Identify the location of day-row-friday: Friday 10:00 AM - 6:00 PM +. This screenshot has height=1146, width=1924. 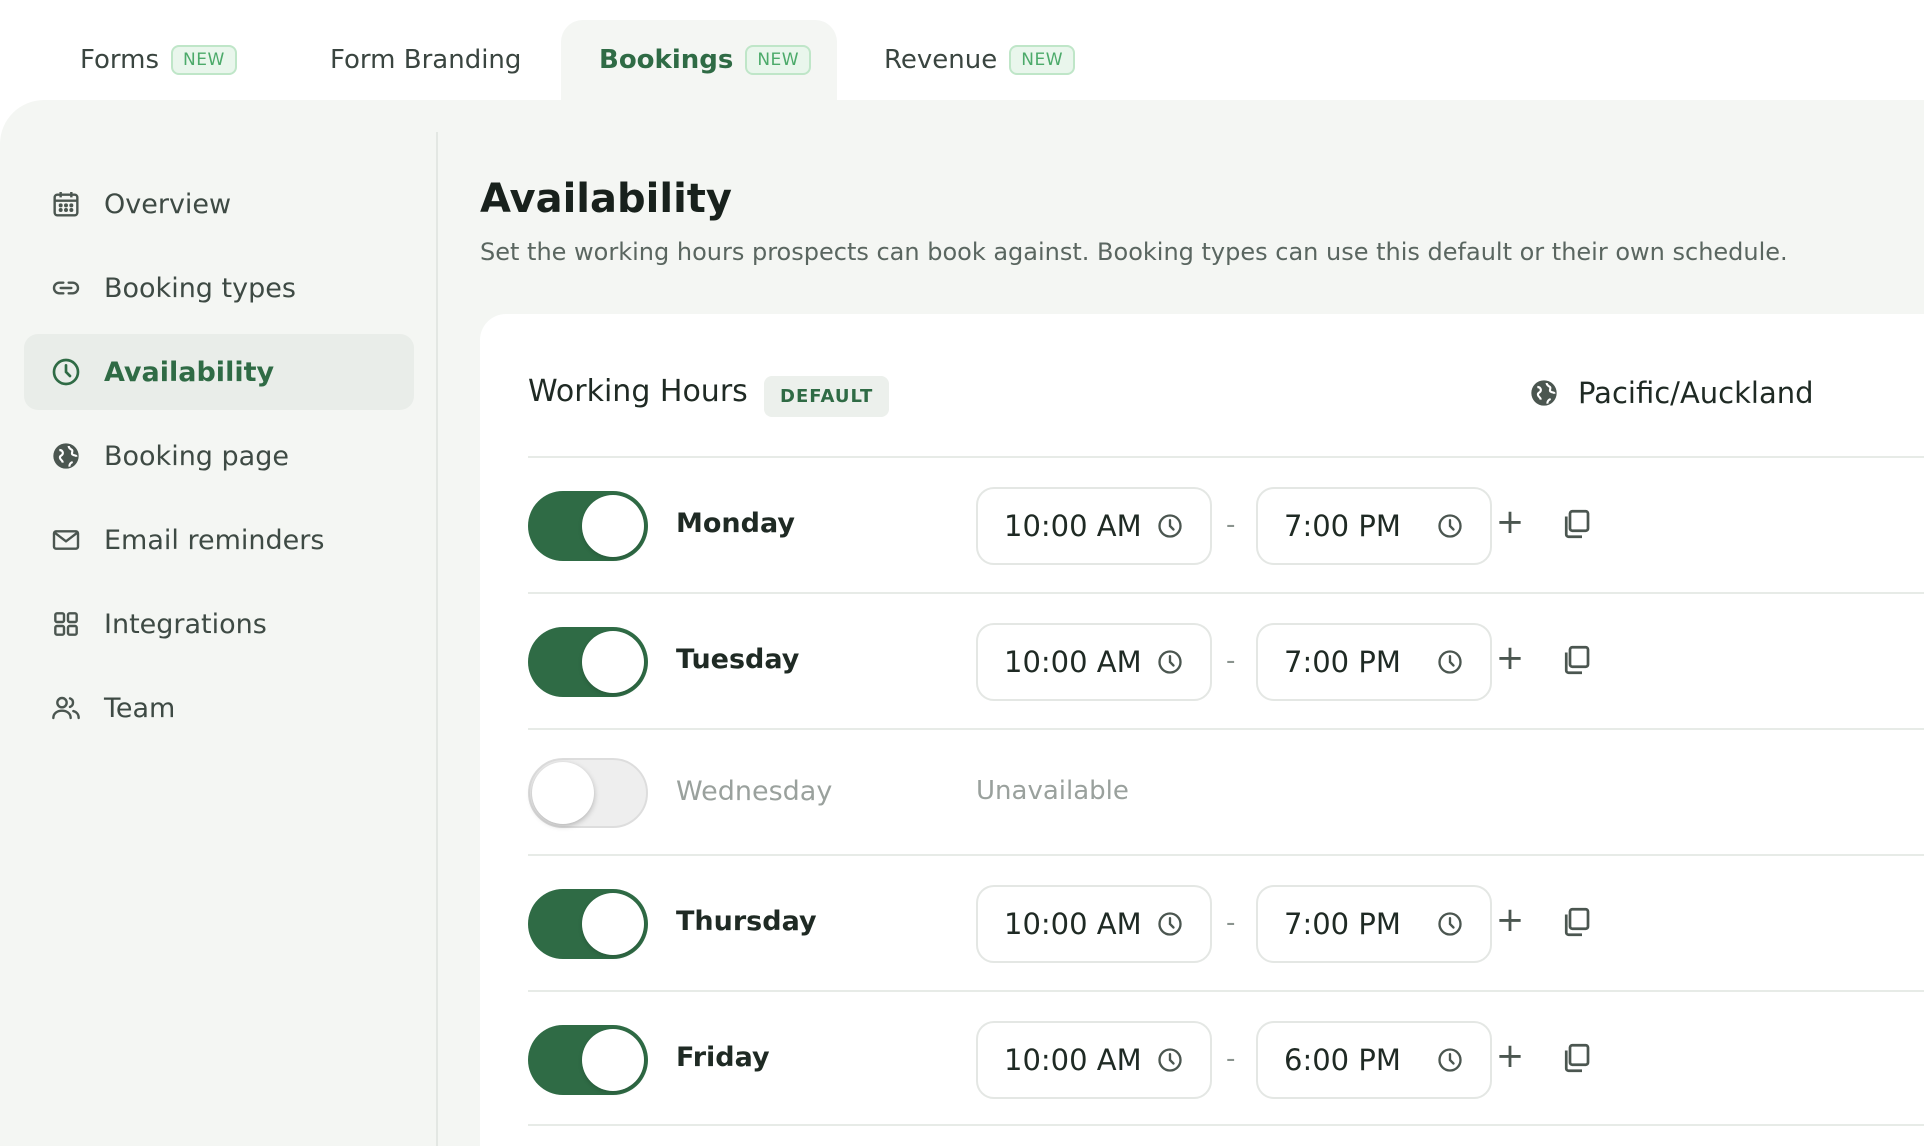
(1226, 1058).